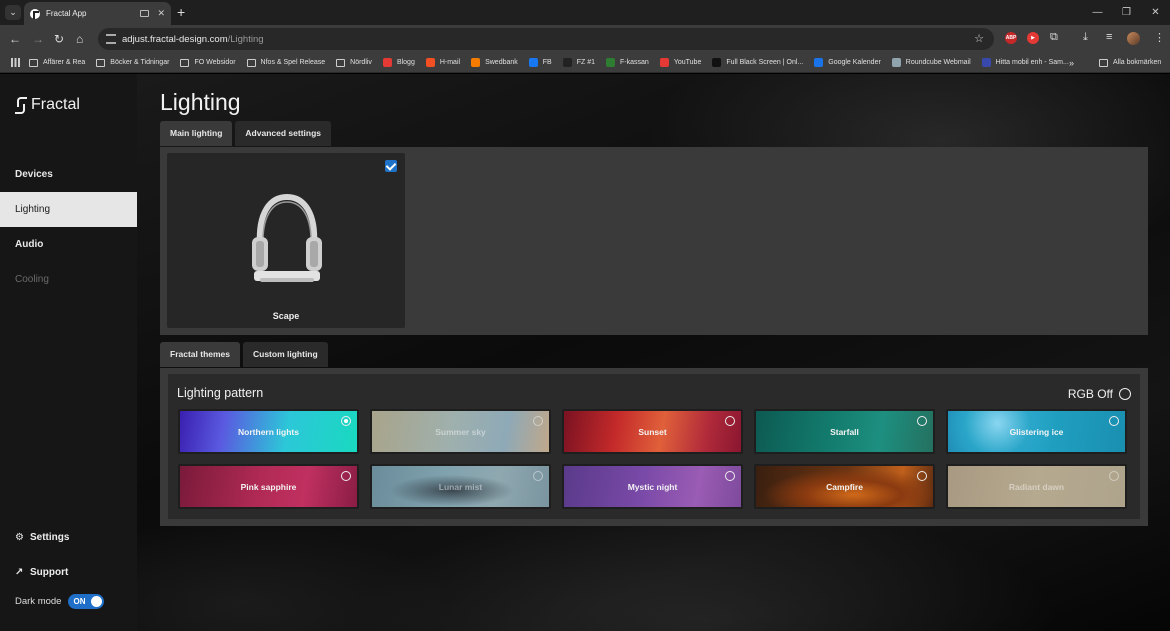  I want to click on pattern-label: Northern lights, so click(268, 431).